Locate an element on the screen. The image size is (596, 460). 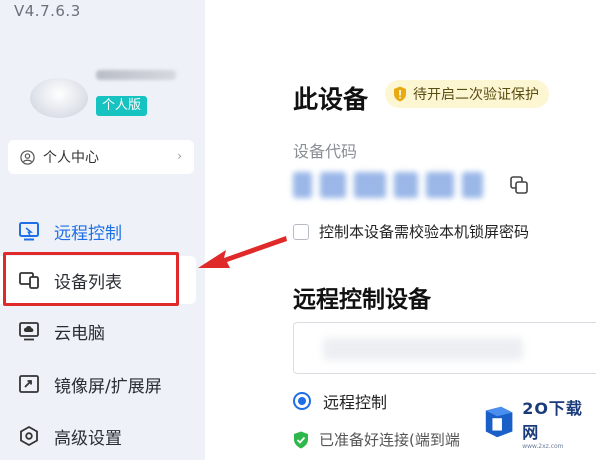
device-code-redacted is located at coordinates (388, 185).